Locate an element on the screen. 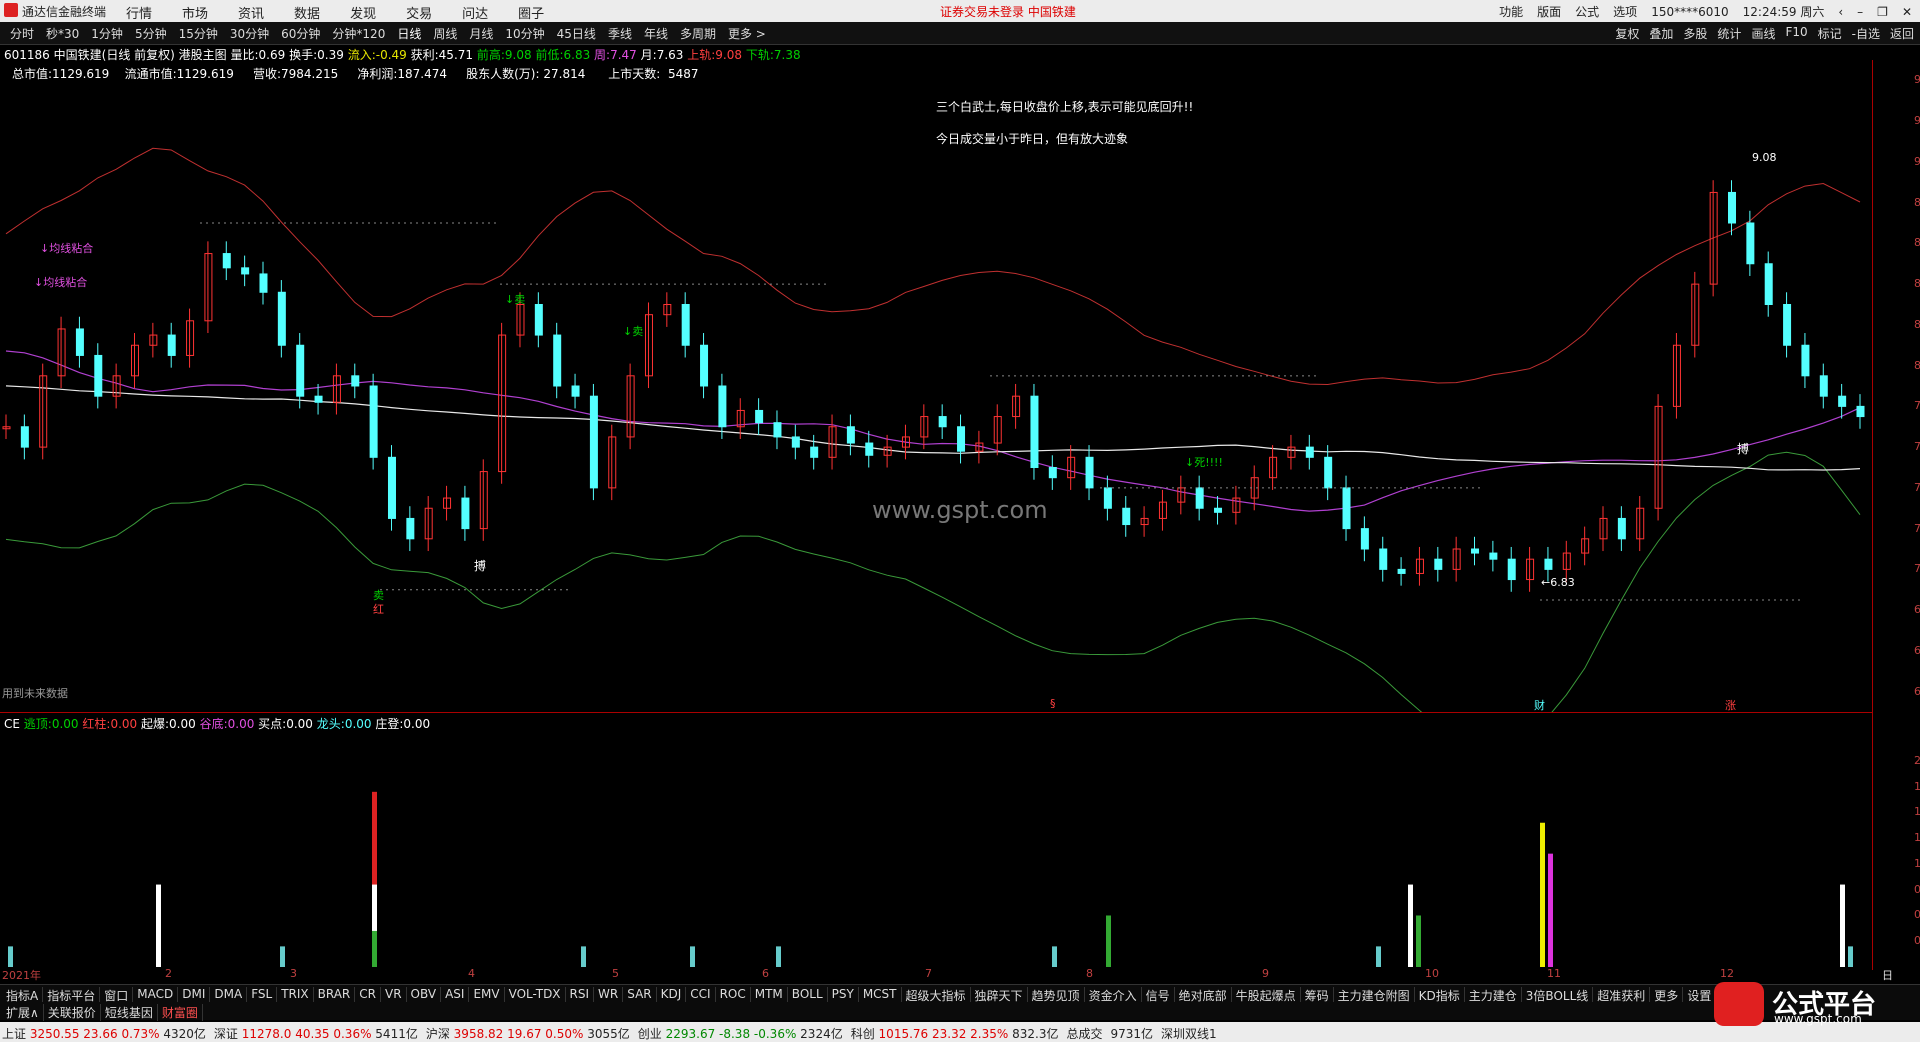 The image size is (1920, 1042). price-tick: 8.80 is located at coordinates (1917, 202).